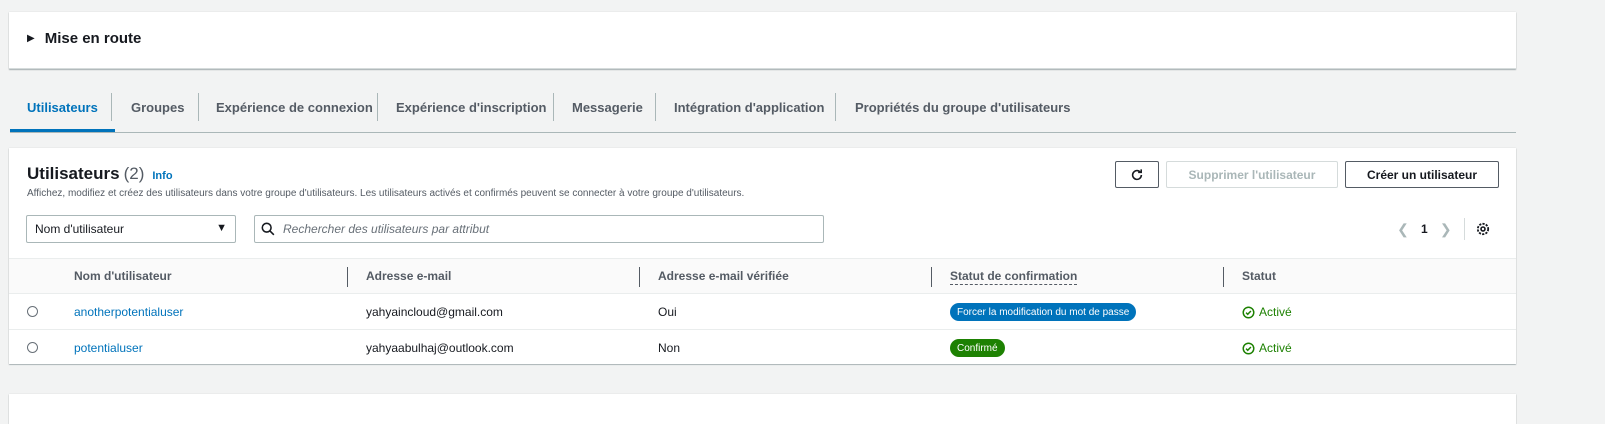  What do you see at coordinates (1259, 276) in the screenshot?
I see `column-header-status: Statut` at bounding box center [1259, 276].